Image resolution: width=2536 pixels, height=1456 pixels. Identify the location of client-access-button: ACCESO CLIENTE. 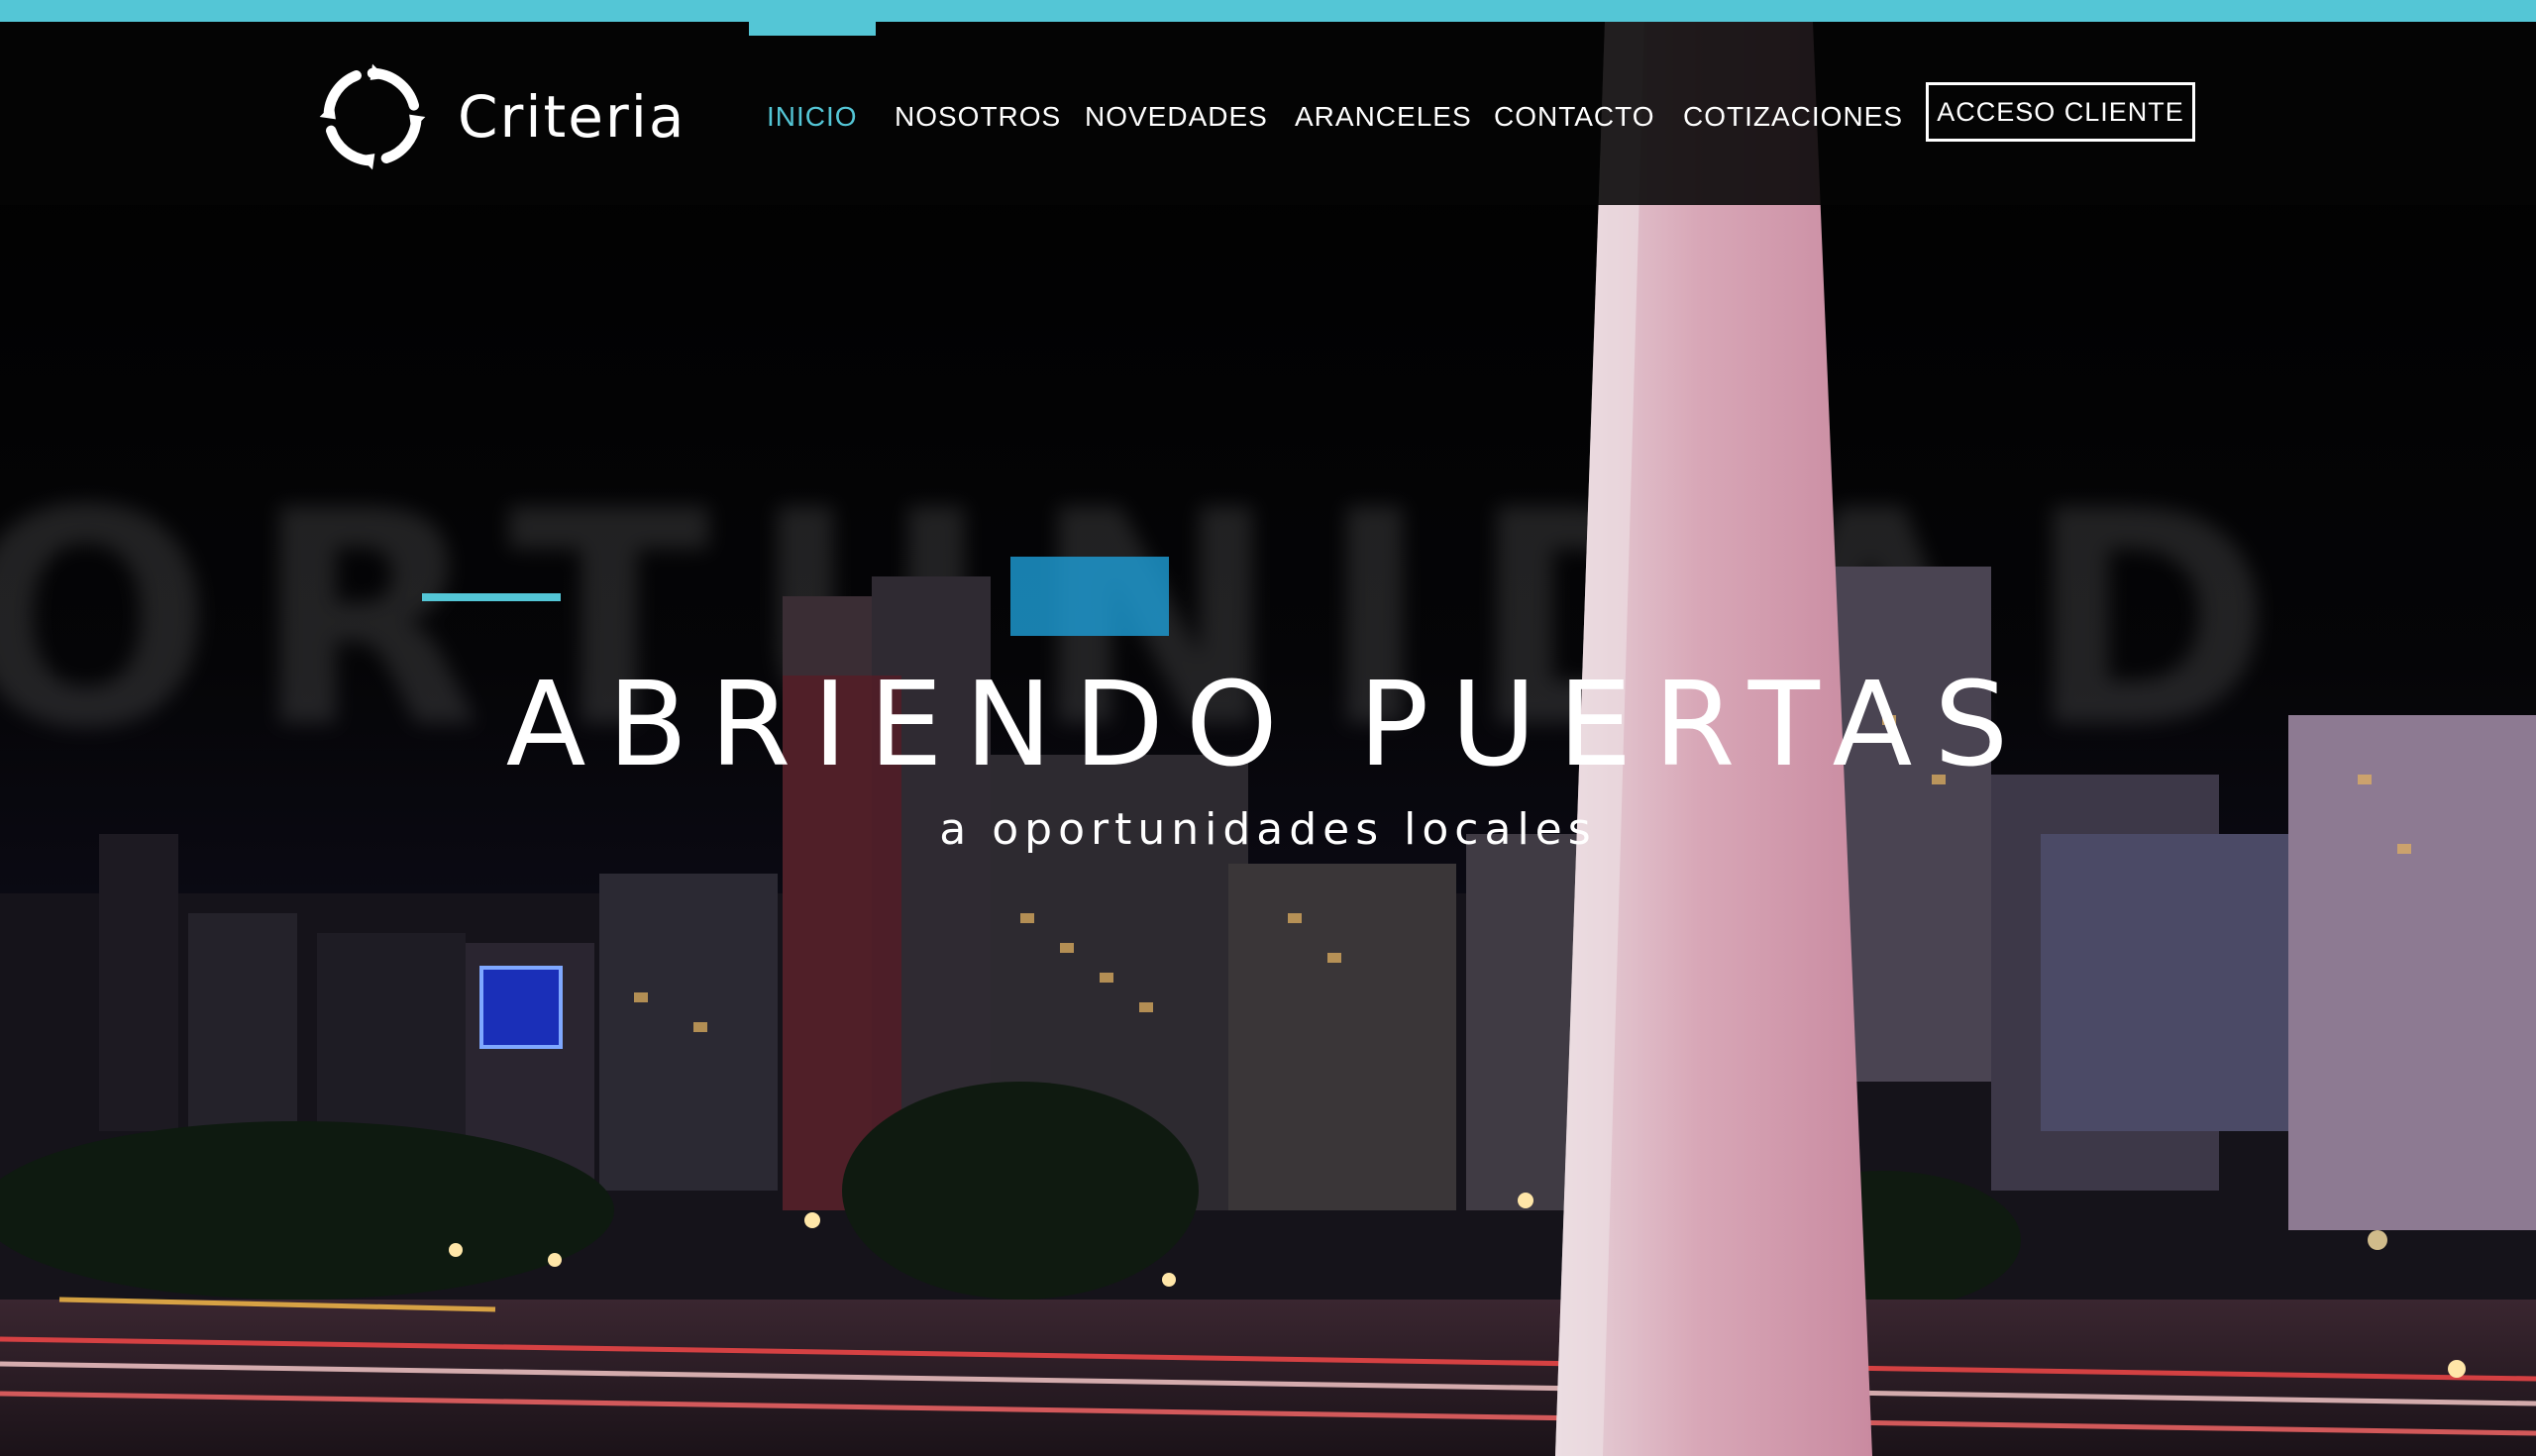
(2060, 112).